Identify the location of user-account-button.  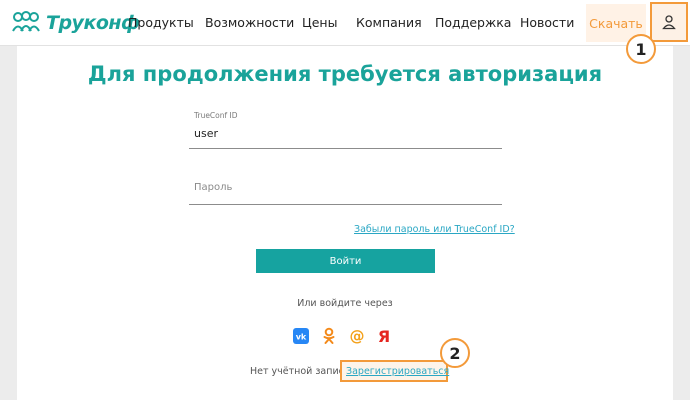
(669, 22).